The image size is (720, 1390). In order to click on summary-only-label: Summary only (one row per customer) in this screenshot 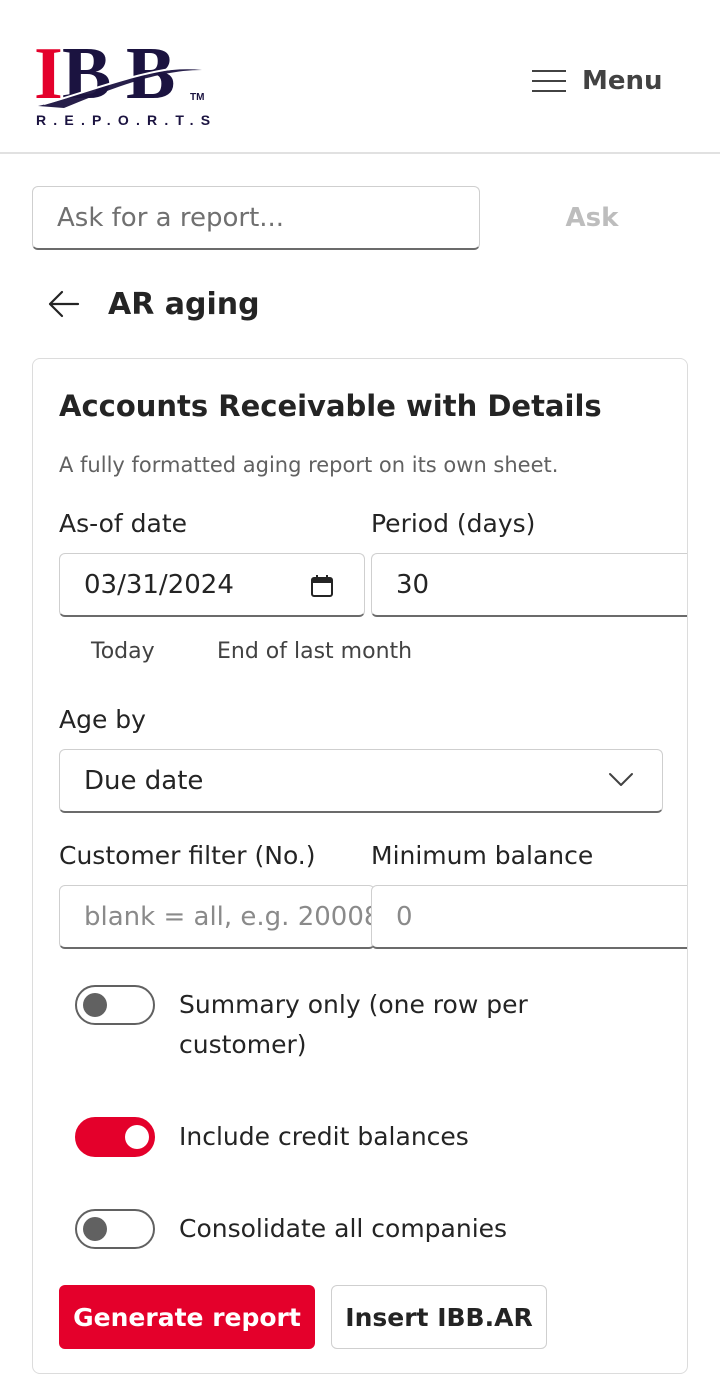, I will do `click(353, 1024)`.